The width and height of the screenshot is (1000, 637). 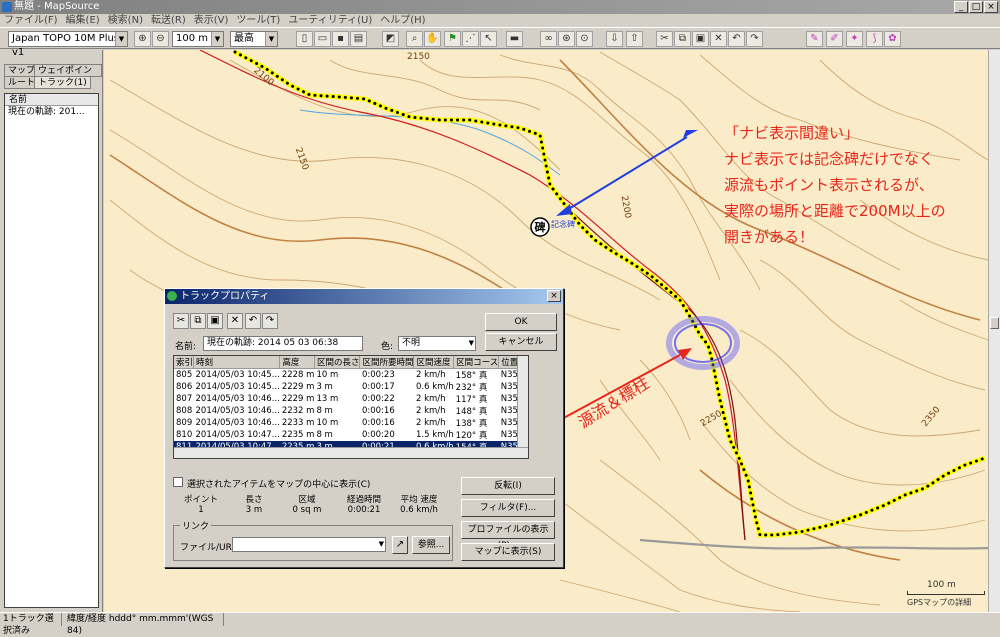 What do you see at coordinates (522, 402) in the screenshot?
I see `table-vscroll` at bounding box center [522, 402].